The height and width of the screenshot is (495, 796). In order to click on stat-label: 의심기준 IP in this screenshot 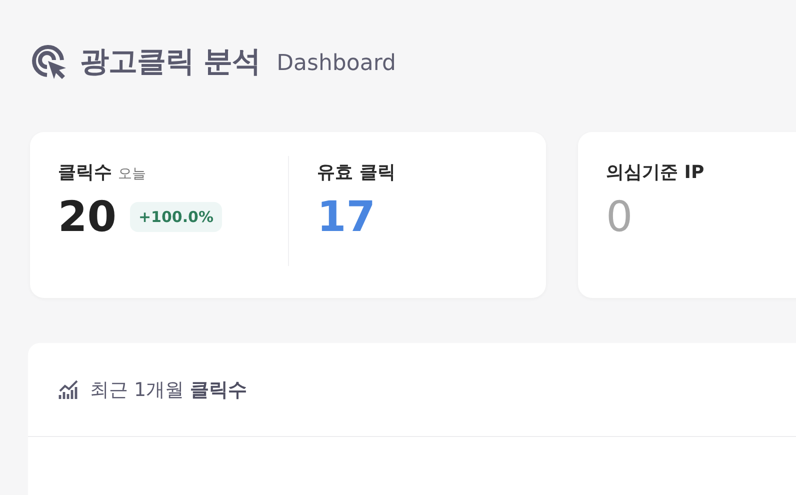, I will do `click(655, 172)`.